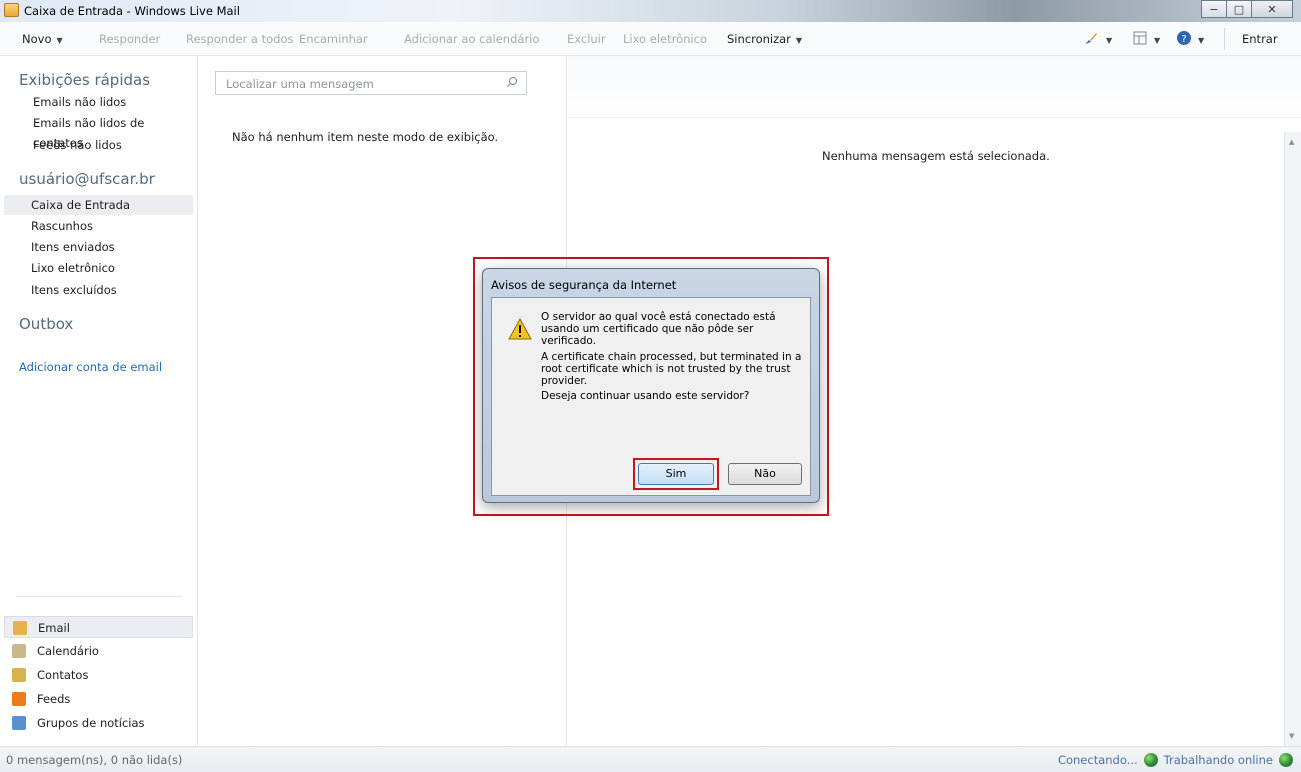 The height and width of the screenshot is (772, 1301). What do you see at coordinates (19, 675) in the screenshot?
I see `contacts-icon` at bounding box center [19, 675].